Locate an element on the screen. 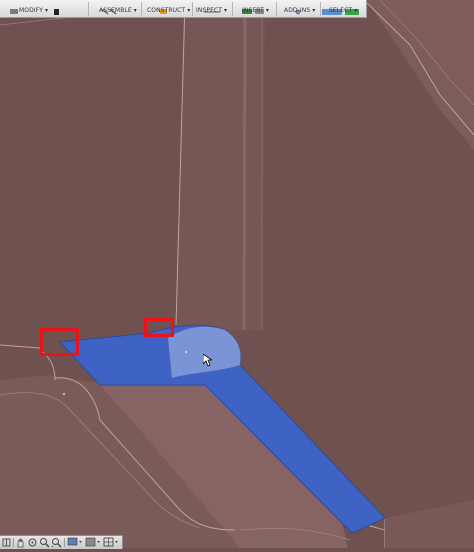  construct-label: CONSTRUCT ▾ is located at coordinates (169, 10).